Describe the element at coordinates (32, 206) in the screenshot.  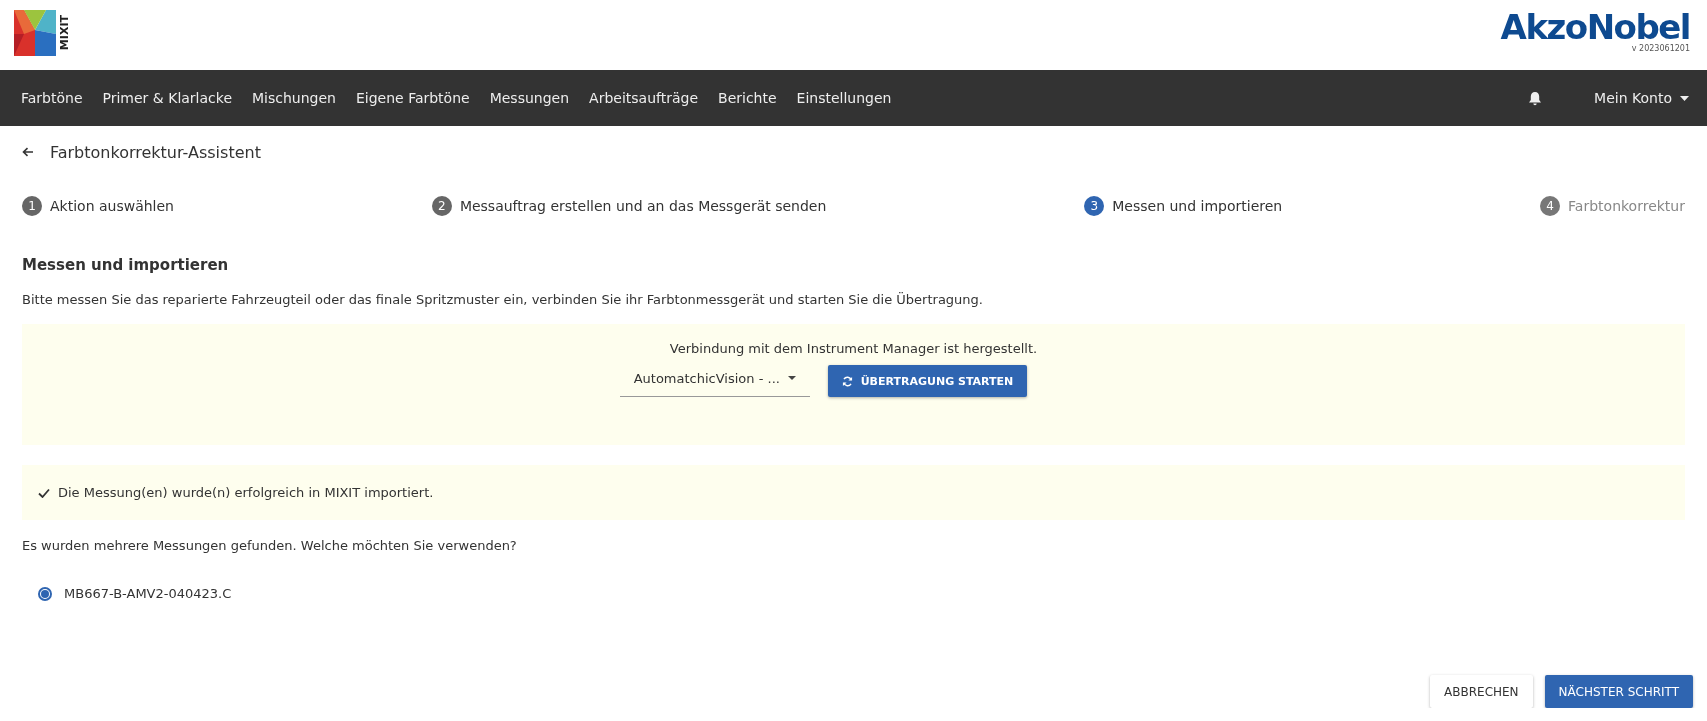
I see `step-number: 1` at that location.